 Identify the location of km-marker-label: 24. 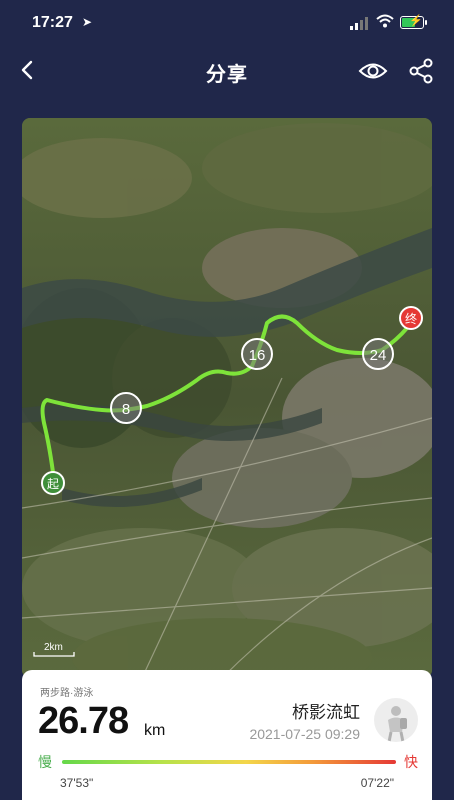
(378, 355).